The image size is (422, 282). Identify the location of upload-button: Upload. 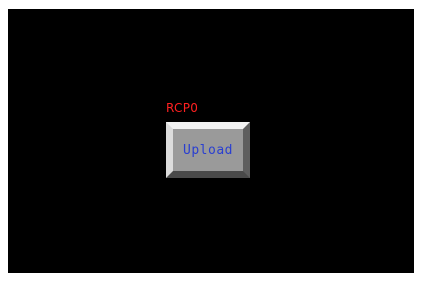
(208, 150).